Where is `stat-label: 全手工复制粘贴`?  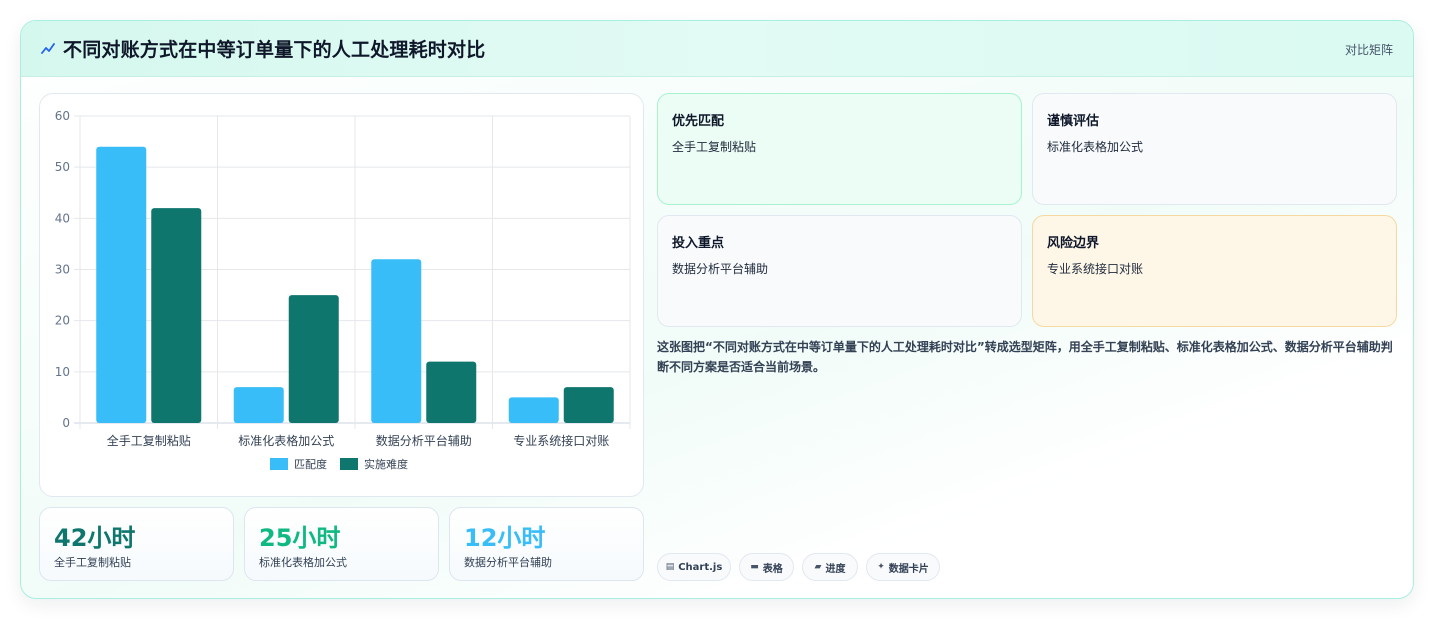 stat-label: 全手工复制粘贴 is located at coordinates (92, 562).